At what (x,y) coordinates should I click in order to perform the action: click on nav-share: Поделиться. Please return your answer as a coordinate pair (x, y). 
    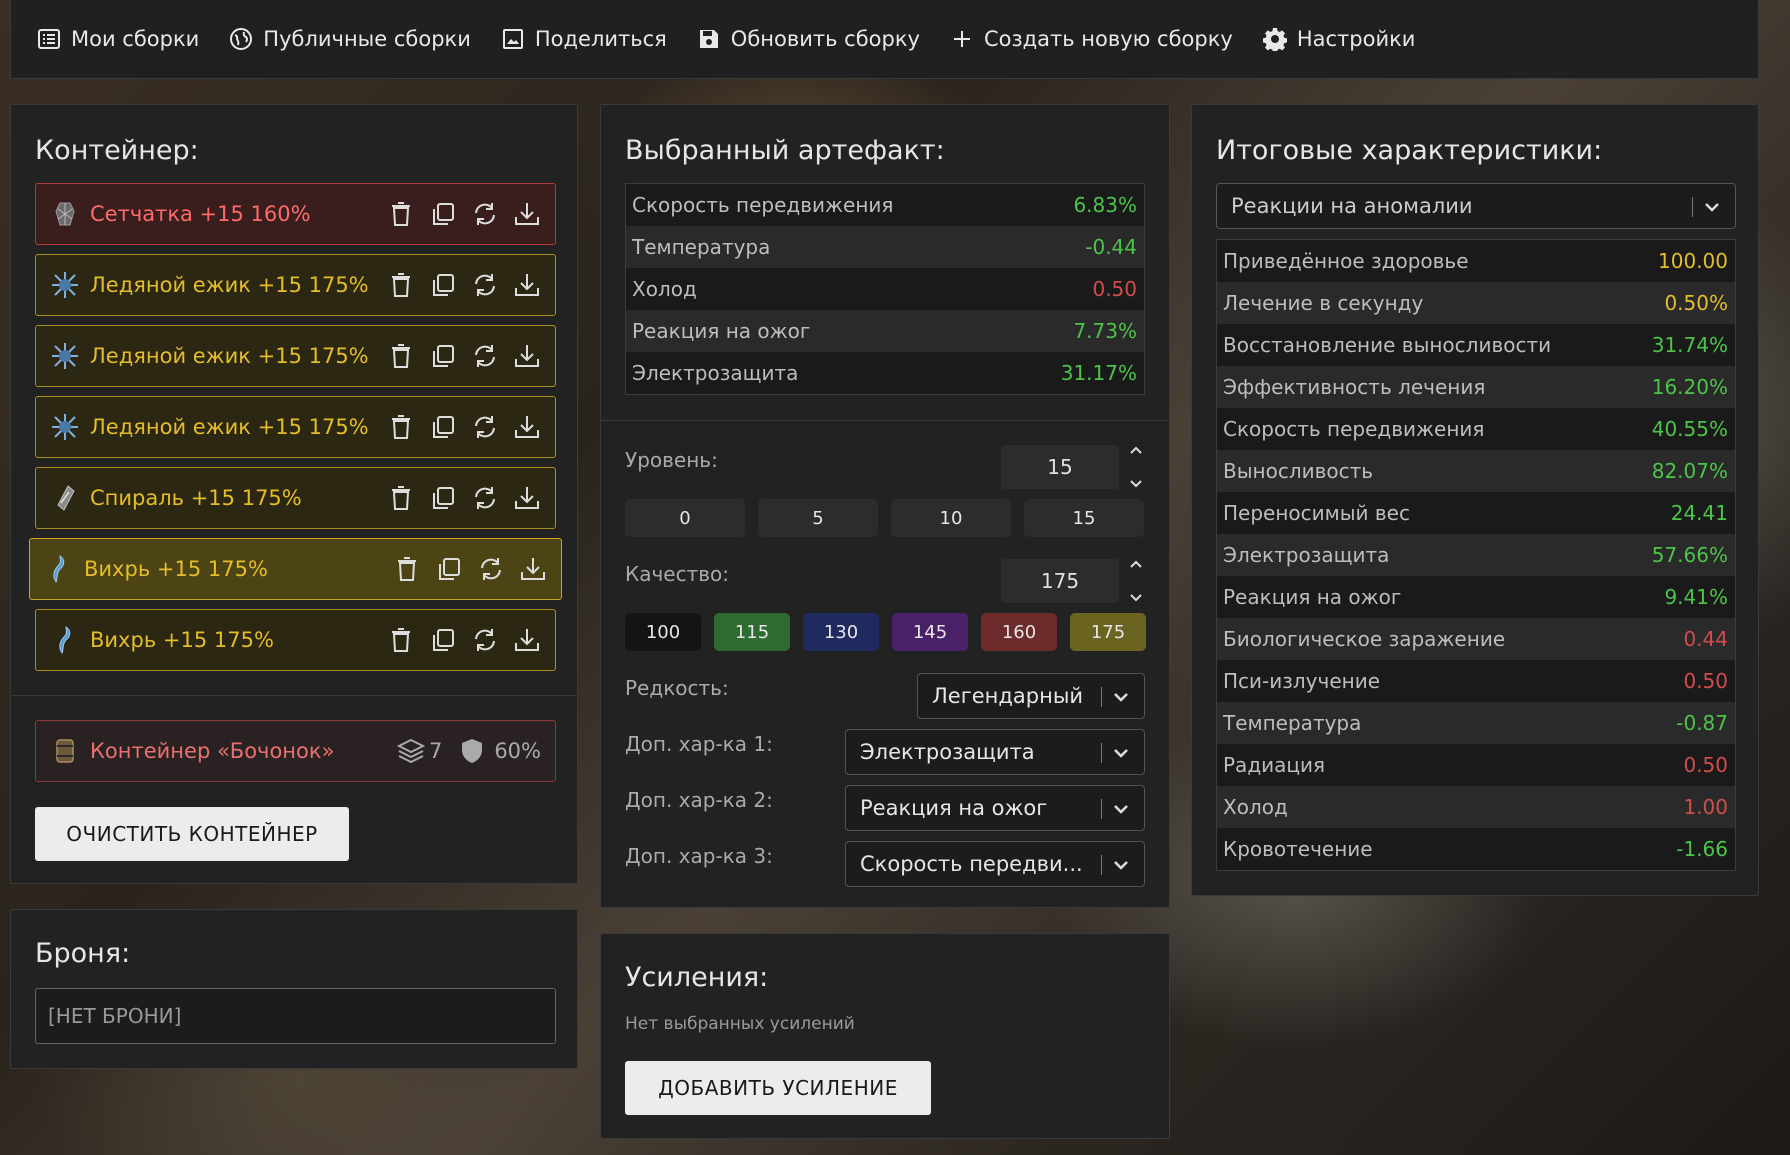
    Looking at the image, I should click on (584, 39).